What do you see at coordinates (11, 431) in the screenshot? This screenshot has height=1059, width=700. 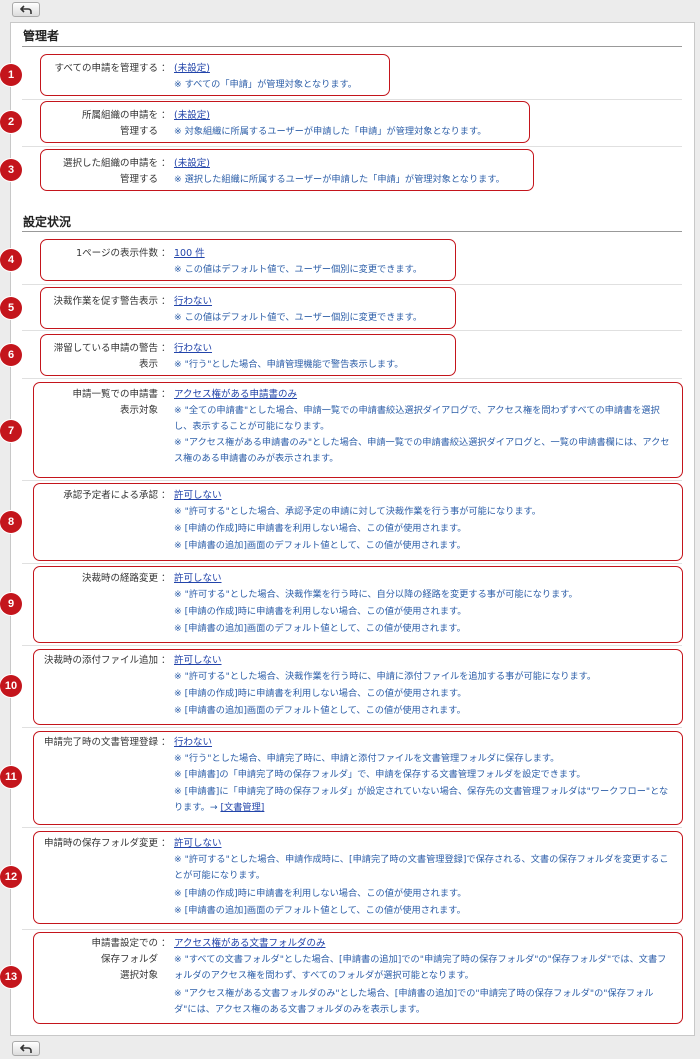 I see `callout-badge: 7` at bounding box center [11, 431].